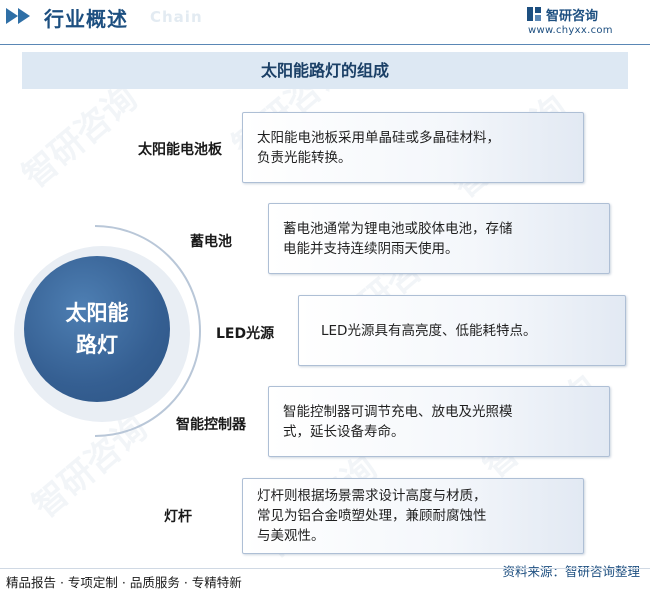 This screenshot has width=650, height=592. Describe the element at coordinates (371, 249) in the screenshot. I see `component-desc-line: 电能并支持连续阴雨天使用。` at that location.